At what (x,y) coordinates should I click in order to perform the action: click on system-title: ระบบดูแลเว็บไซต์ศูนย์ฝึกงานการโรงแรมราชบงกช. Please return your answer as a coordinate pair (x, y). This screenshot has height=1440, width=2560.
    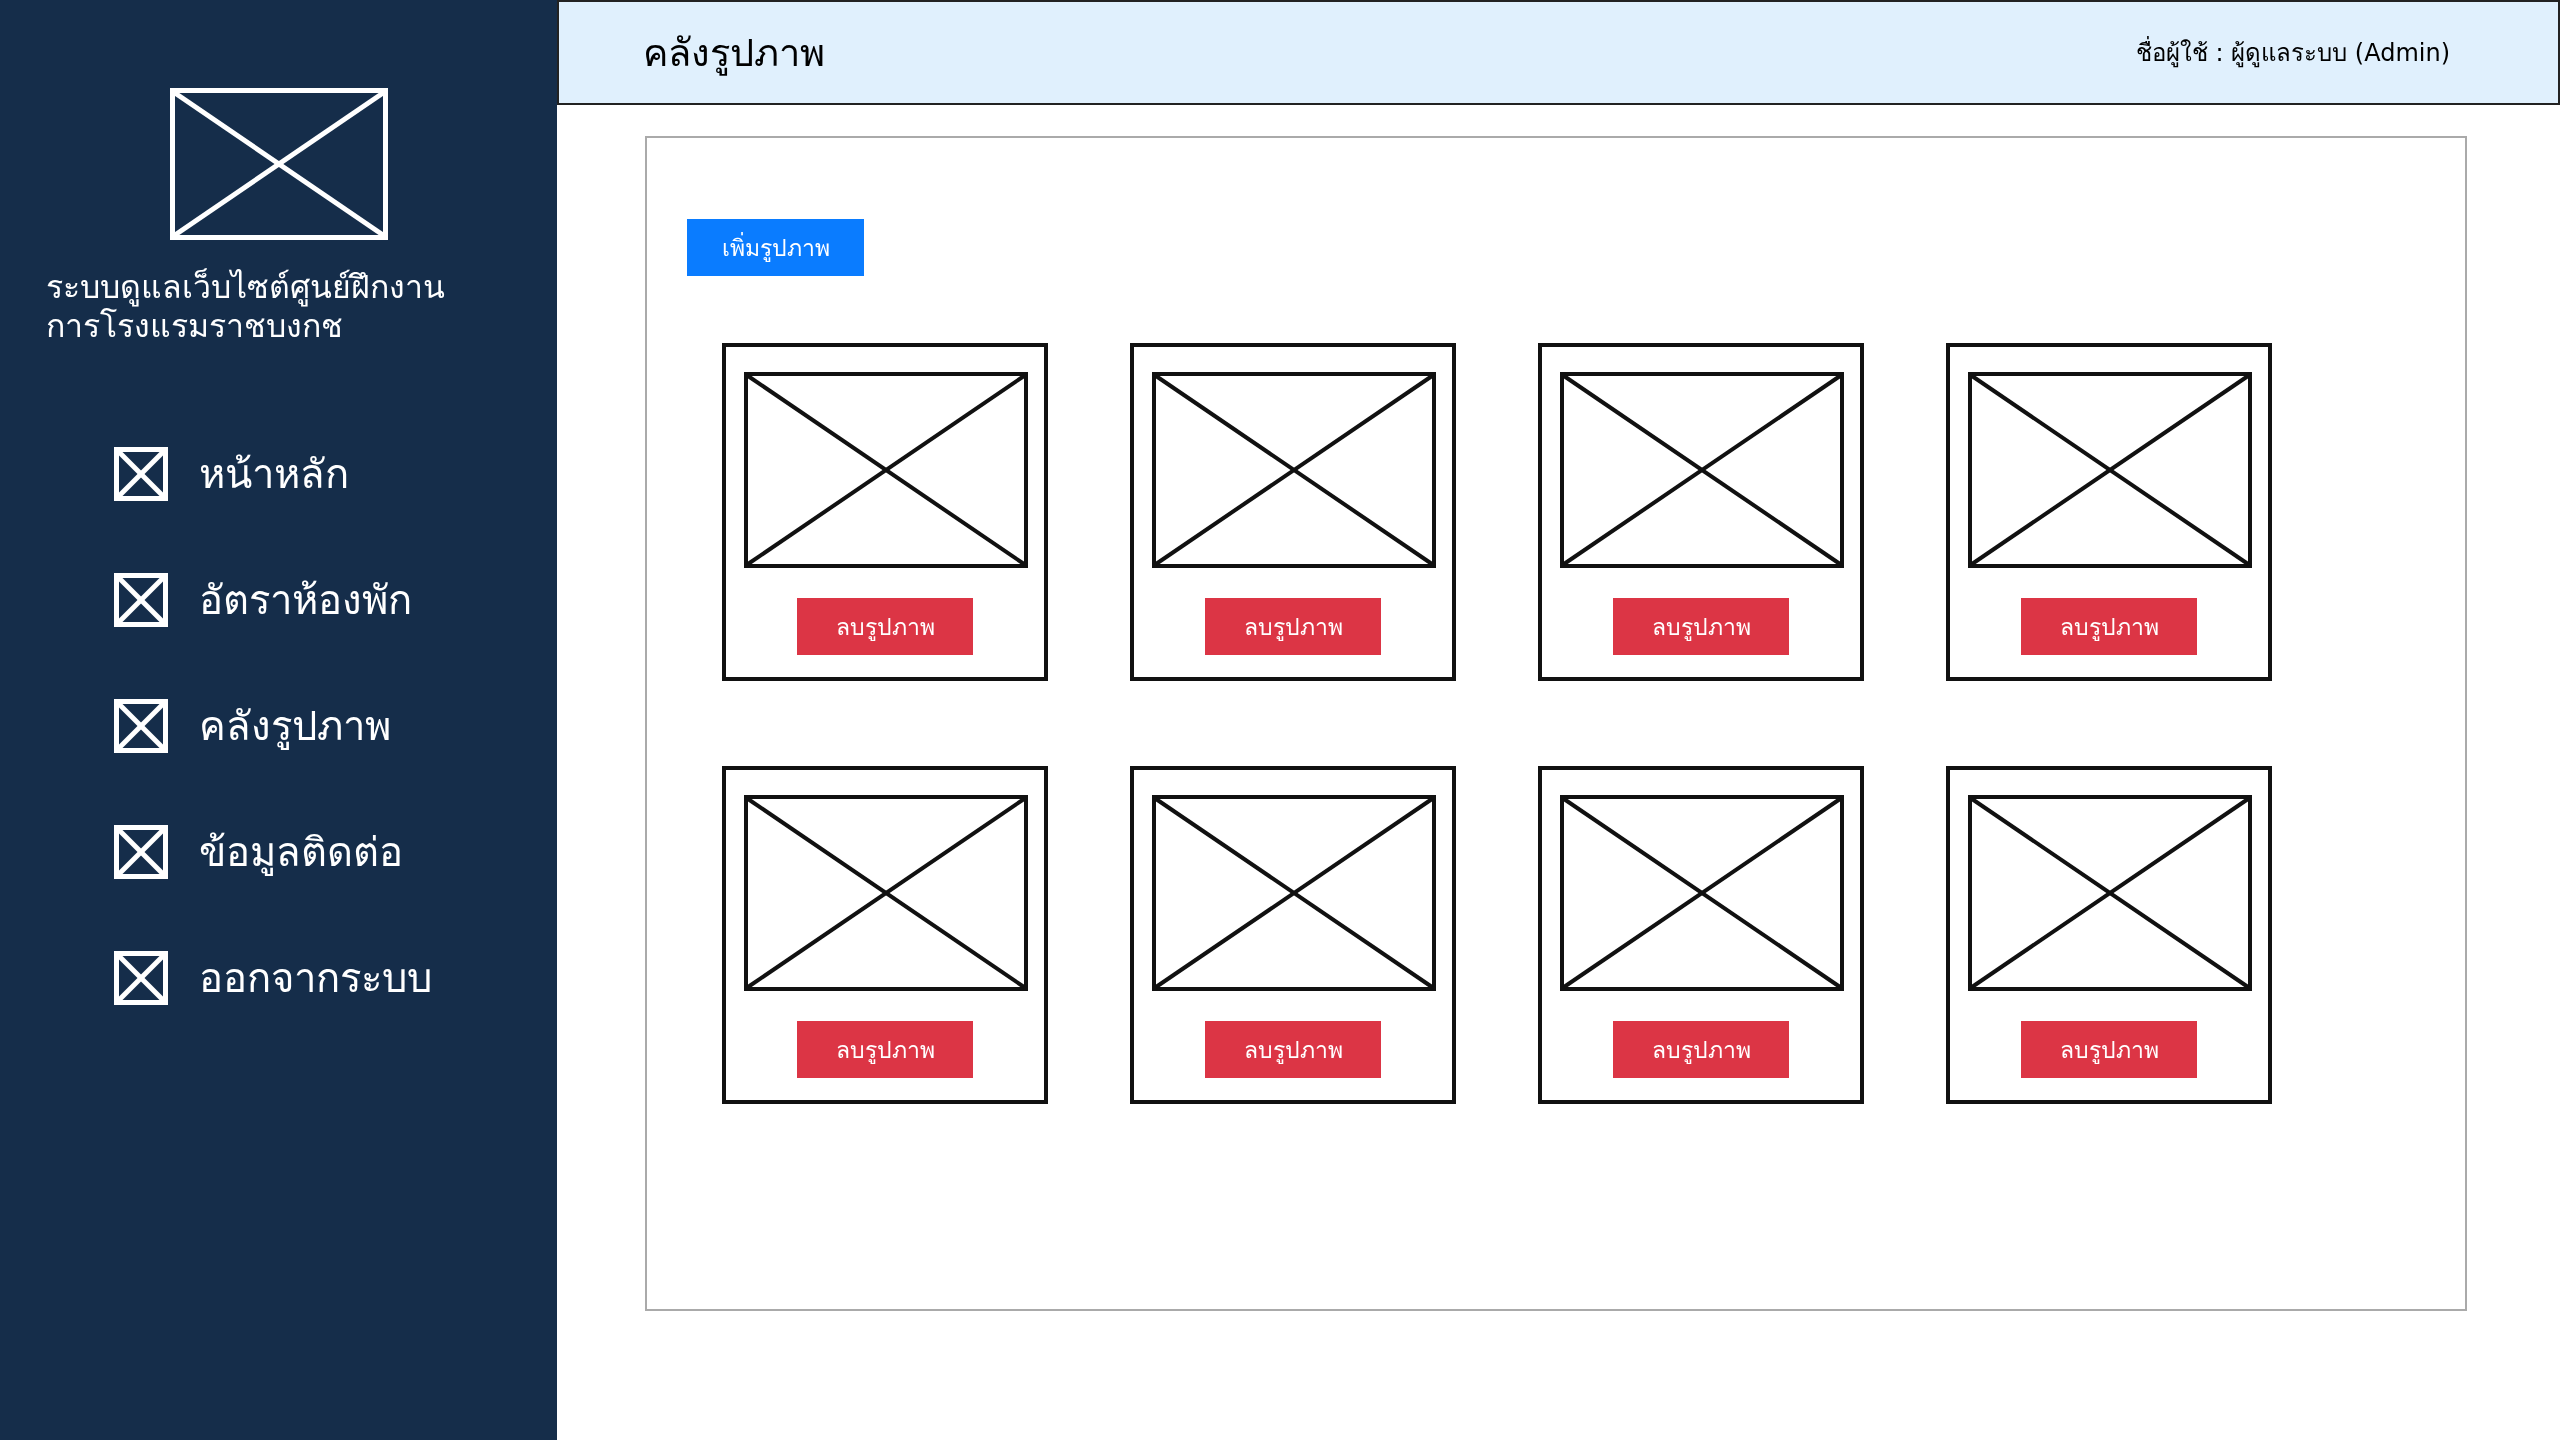
    Looking at the image, I should click on (246, 307).